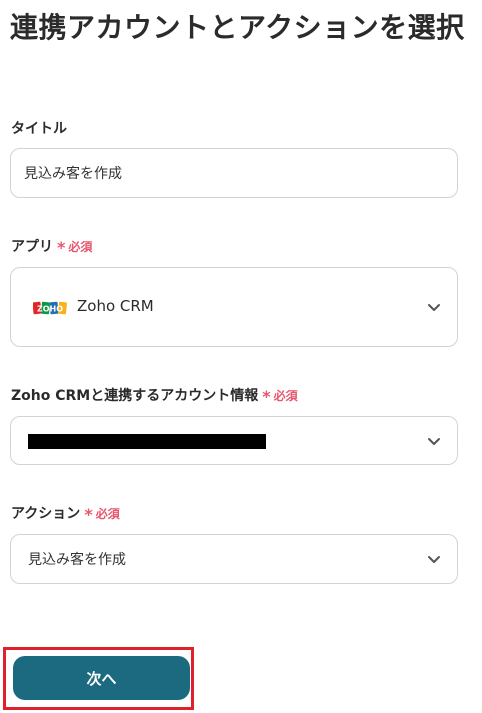  What do you see at coordinates (234, 307) in the screenshot?
I see `app-select: ZOHO Zoho CRM` at bounding box center [234, 307].